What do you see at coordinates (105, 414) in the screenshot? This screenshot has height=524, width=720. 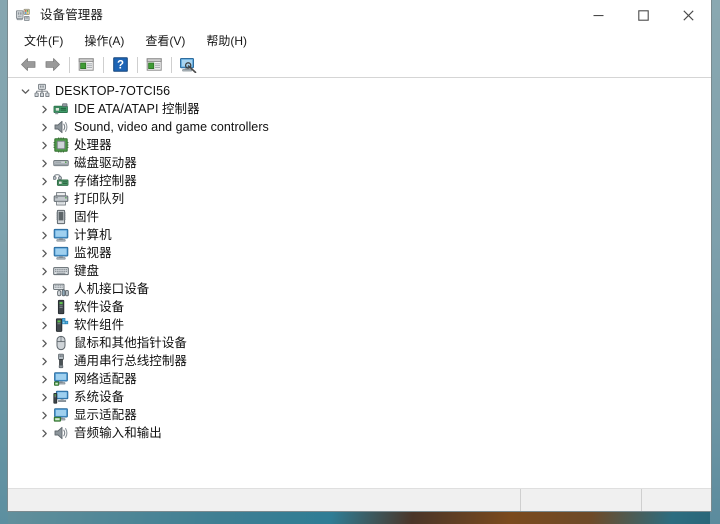 I see `tree-item-label: 显示适配器` at bounding box center [105, 414].